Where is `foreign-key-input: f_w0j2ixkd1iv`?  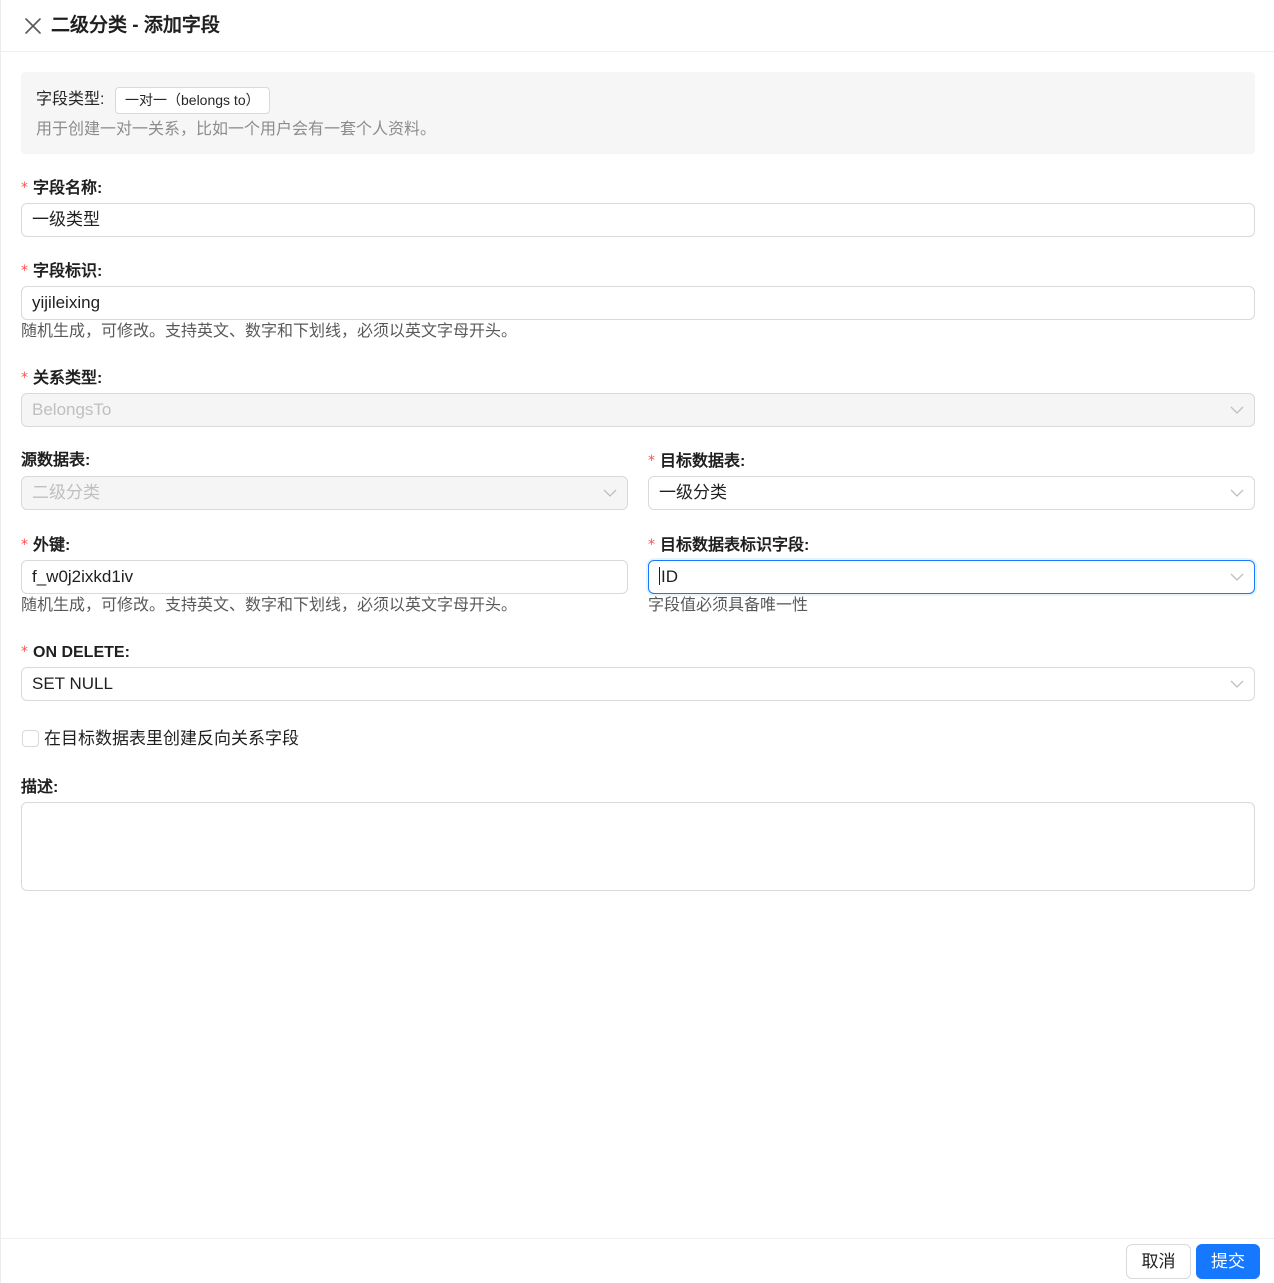 foreign-key-input: f_w0j2ixkd1iv is located at coordinates (324, 577).